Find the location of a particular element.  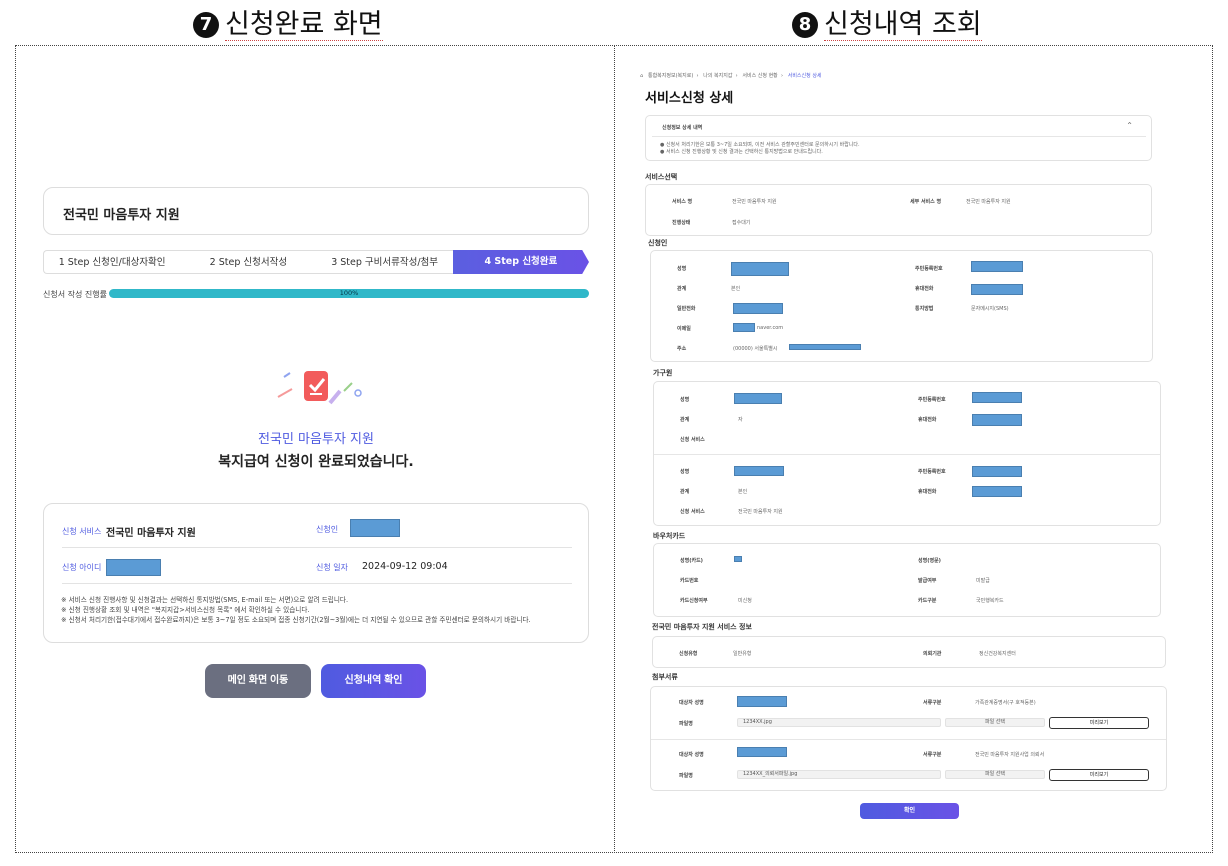

field-label: 신청유형 is located at coordinates (688, 654).